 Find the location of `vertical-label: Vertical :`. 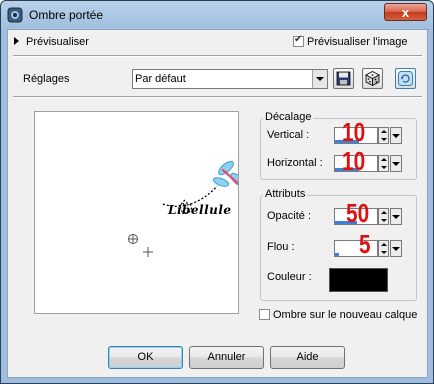

vertical-label: Vertical : is located at coordinates (288, 135).